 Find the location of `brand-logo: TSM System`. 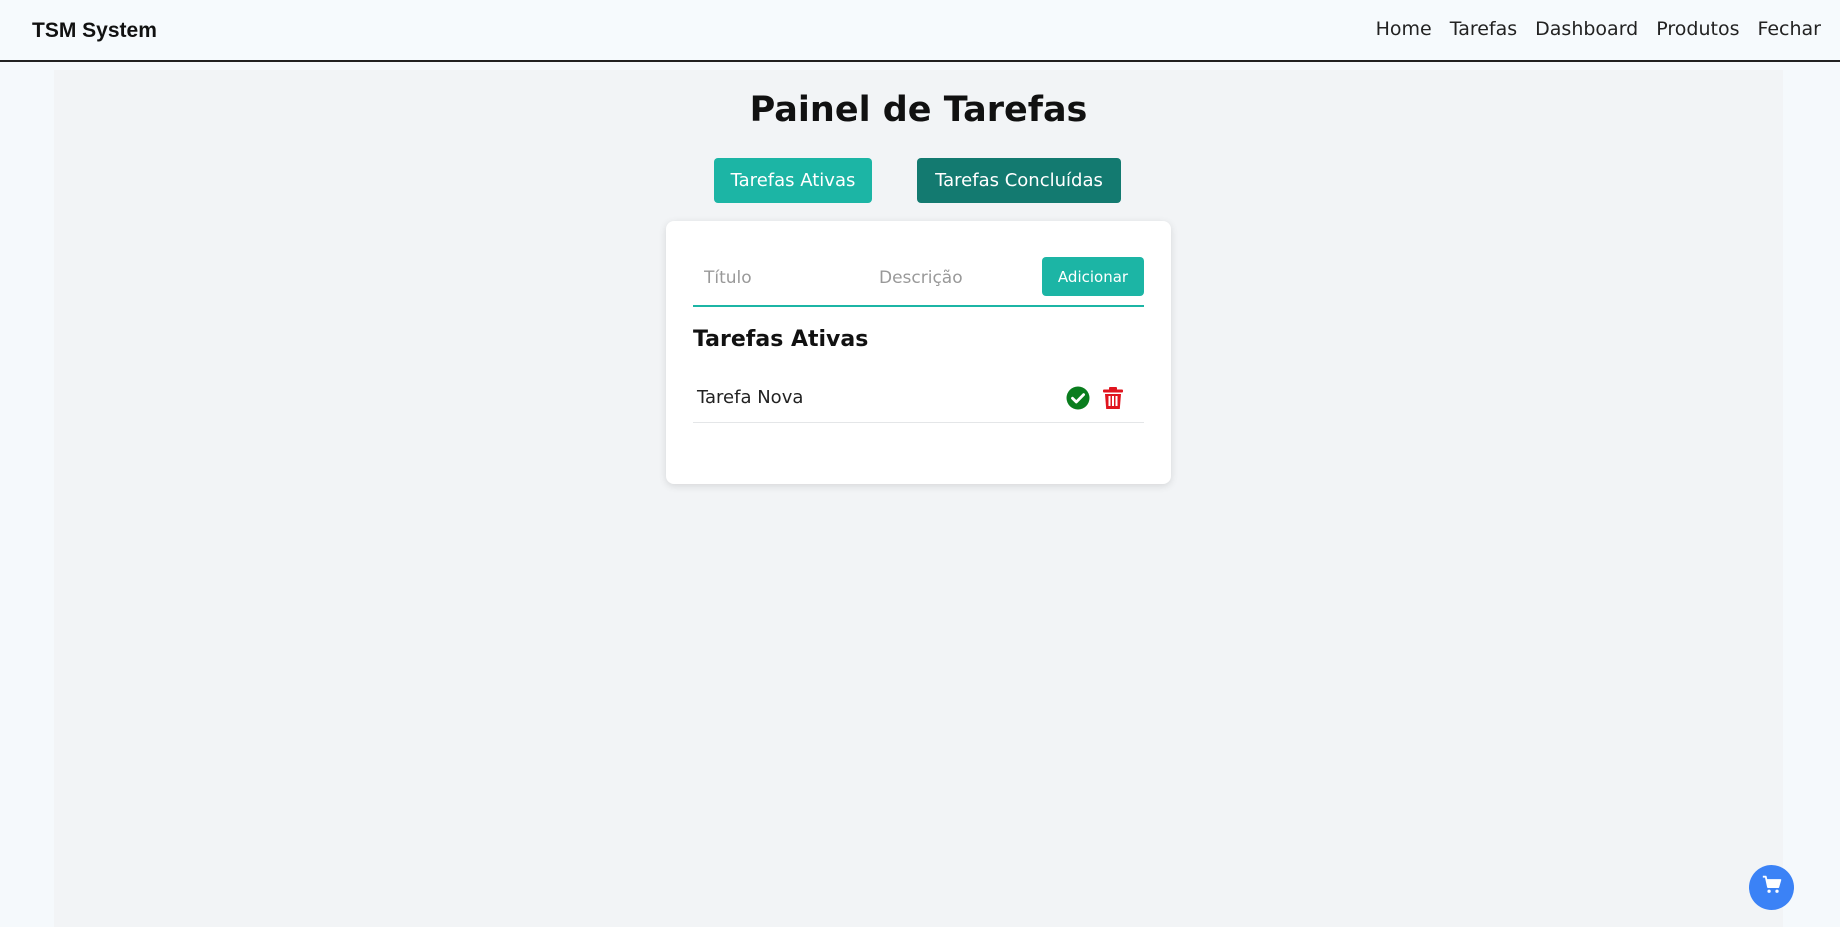

brand-logo: TSM System is located at coordinates (94, 31).